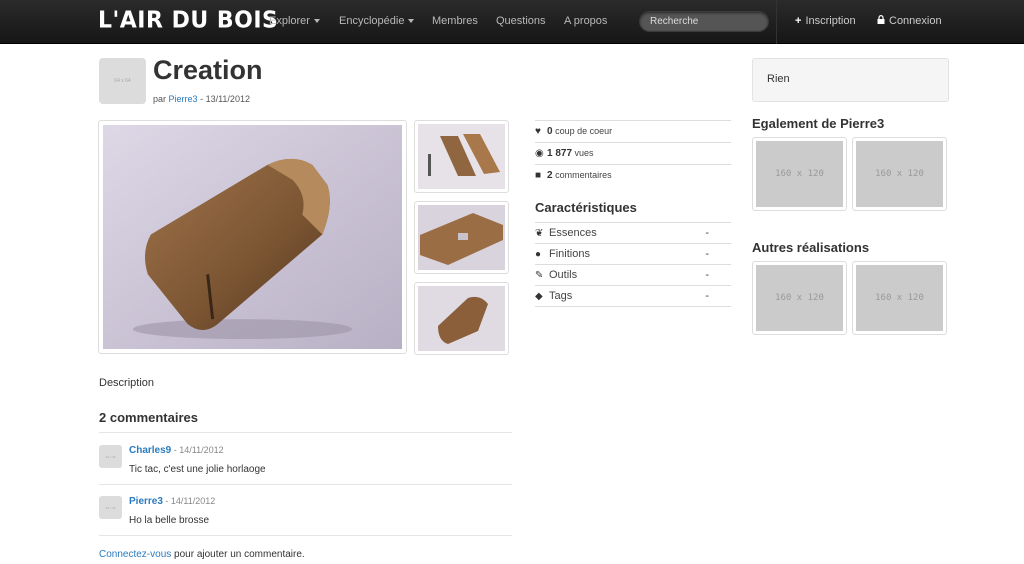 This screenshot has height=564, width=1024. I want to click on author-link: Pierre3, so click(183, 99).